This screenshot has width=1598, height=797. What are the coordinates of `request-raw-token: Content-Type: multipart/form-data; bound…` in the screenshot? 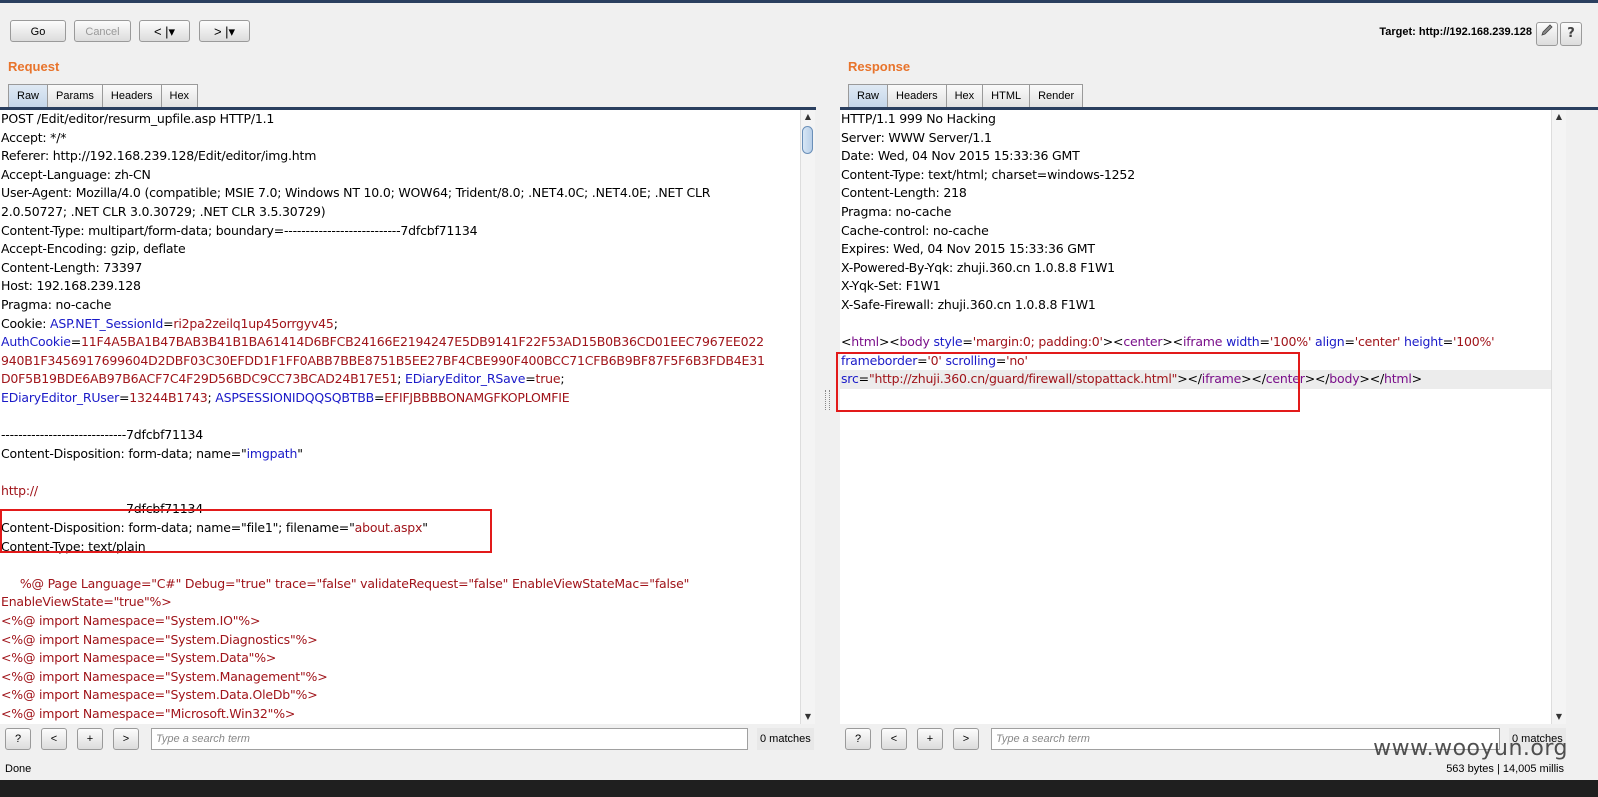 It's located at (239, 230).